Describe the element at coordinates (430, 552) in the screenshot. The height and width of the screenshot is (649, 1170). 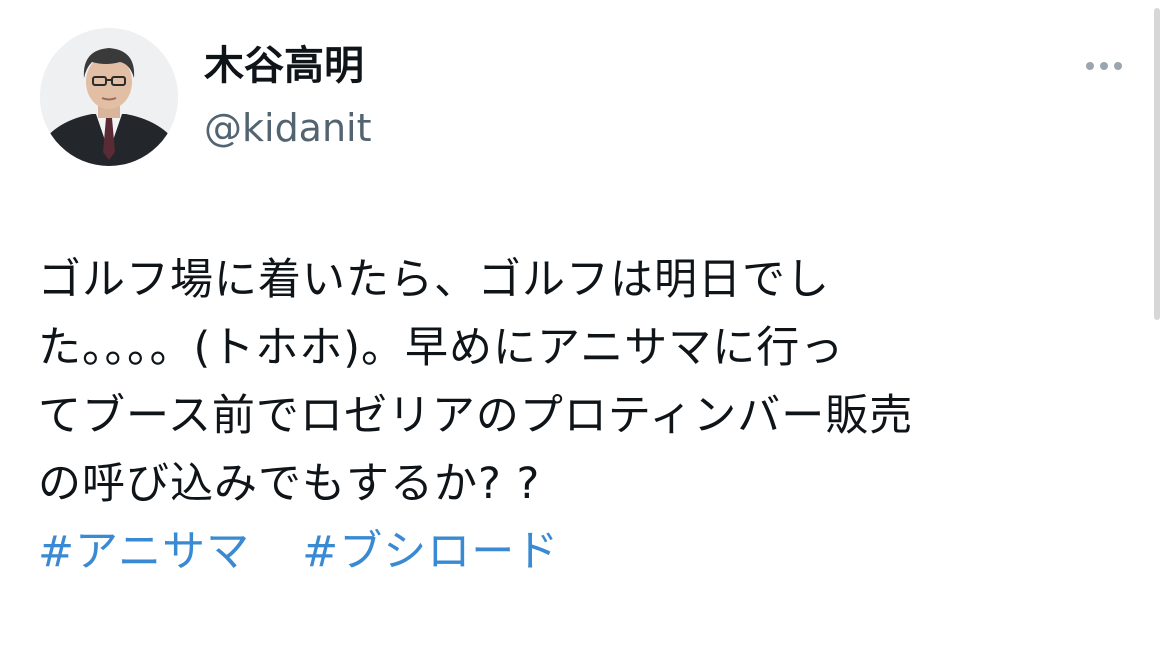
I see `hashtag-link: #ブシロード` at that location.